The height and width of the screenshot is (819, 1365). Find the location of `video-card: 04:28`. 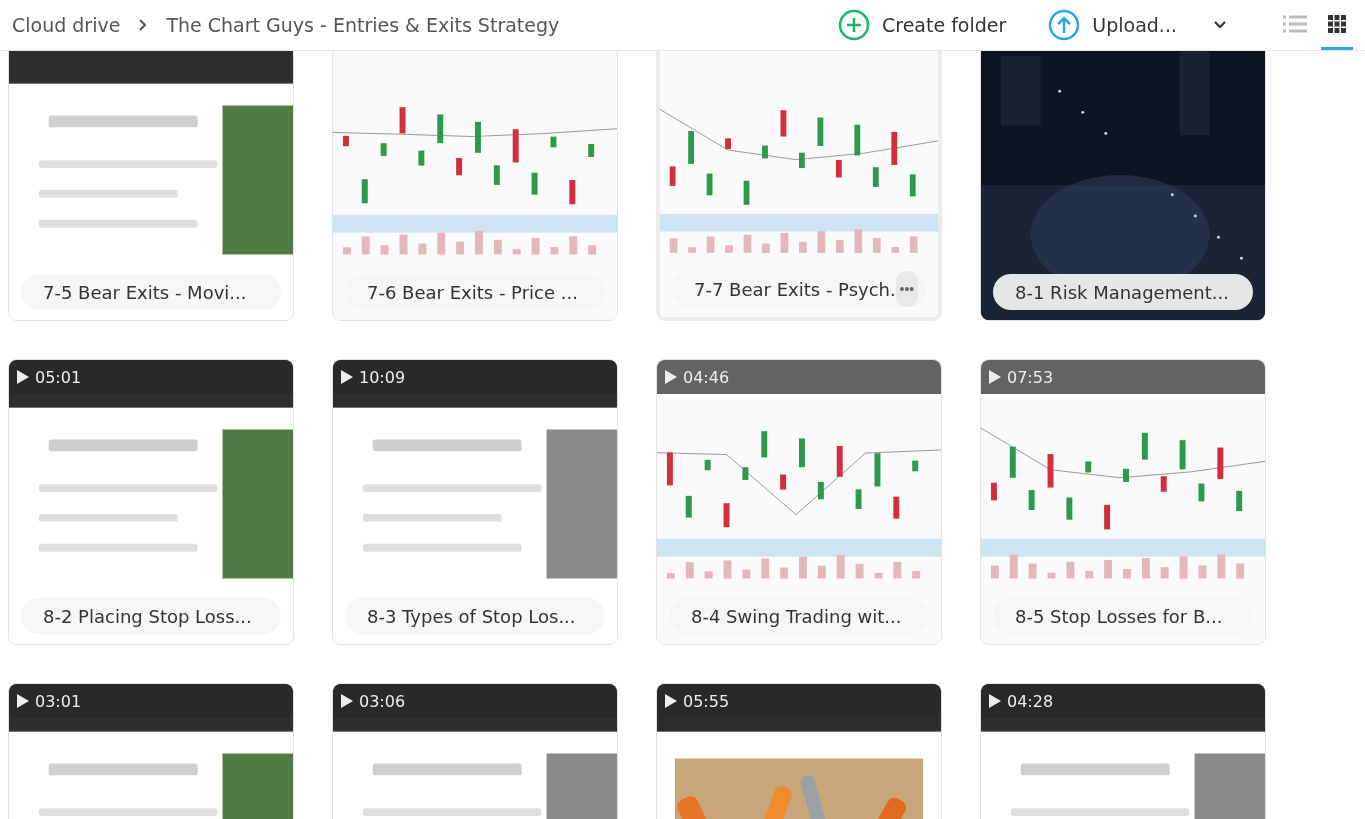

video-card: 04:28 is located at coordinates (1123, 751).